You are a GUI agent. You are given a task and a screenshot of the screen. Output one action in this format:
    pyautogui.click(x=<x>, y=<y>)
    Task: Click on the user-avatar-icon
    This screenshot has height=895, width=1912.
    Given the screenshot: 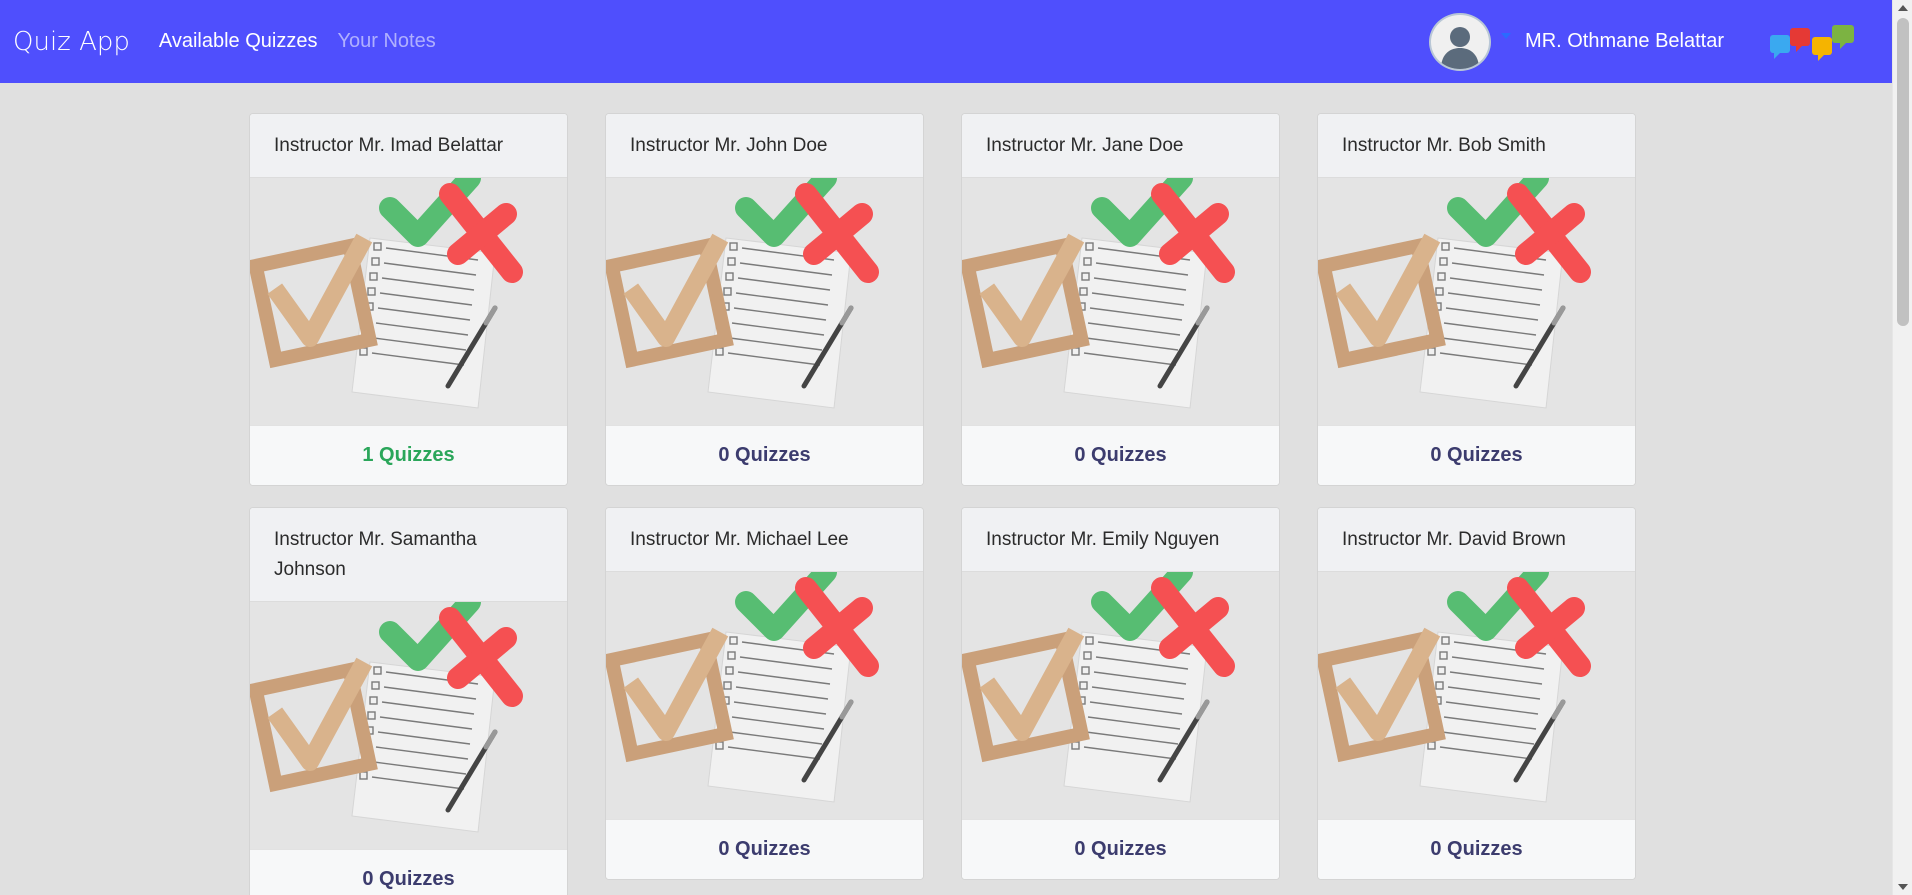 What is the action you would take?
    pyautogui.click(x=1460, y=41)
    